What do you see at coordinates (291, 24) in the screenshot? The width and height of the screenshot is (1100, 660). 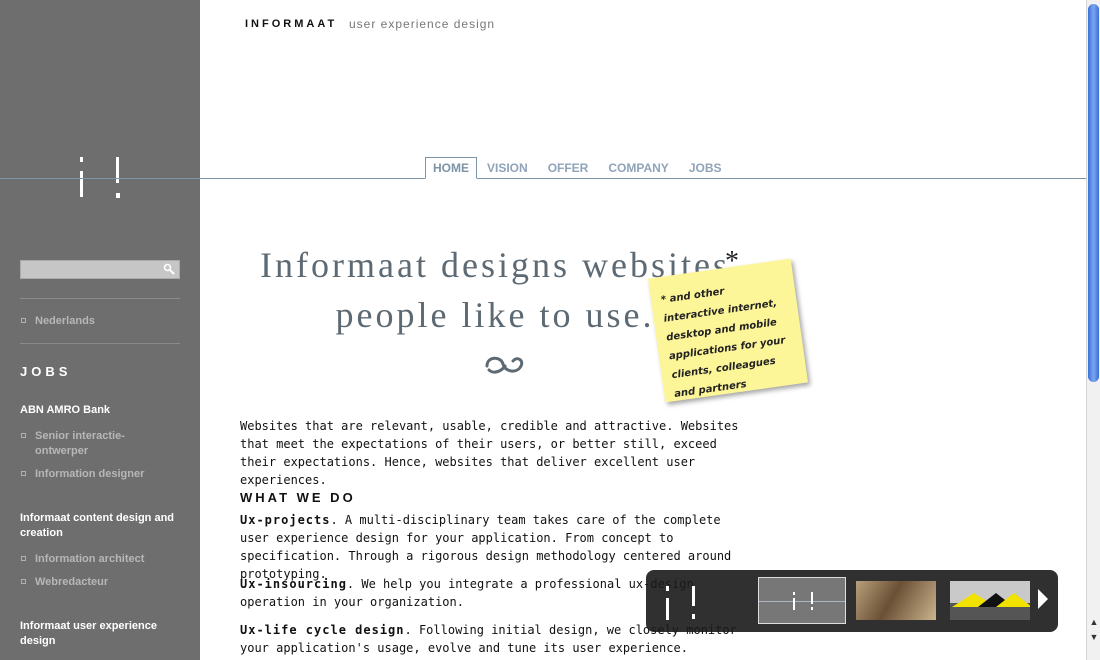 I see `brand-name: INFORMAAT` at bounding box center [291, 24].